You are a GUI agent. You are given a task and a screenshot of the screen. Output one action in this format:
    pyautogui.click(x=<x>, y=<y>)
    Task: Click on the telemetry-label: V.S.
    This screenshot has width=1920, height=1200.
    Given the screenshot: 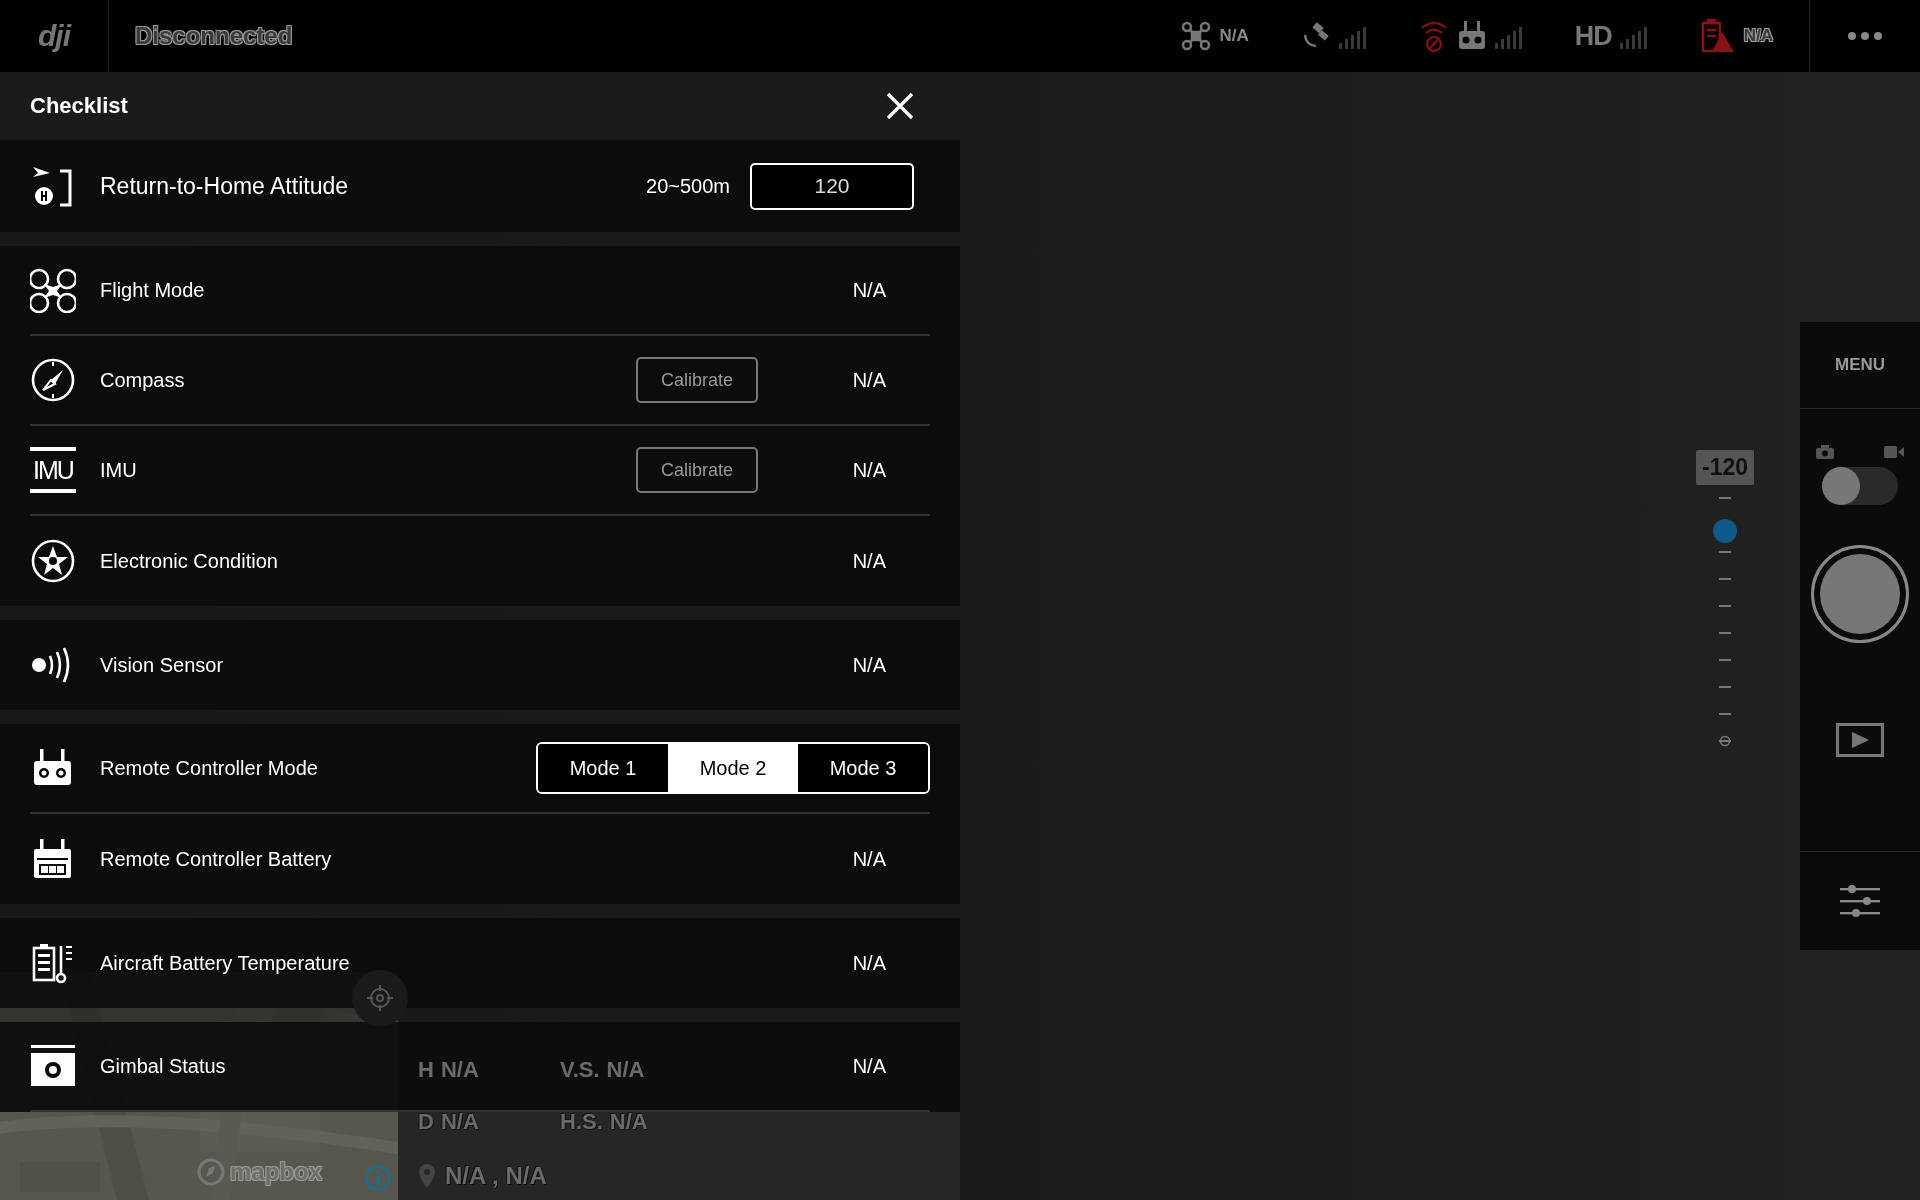 What is the action you would take?
    pyautogui.click(x=580, y=1070)
    